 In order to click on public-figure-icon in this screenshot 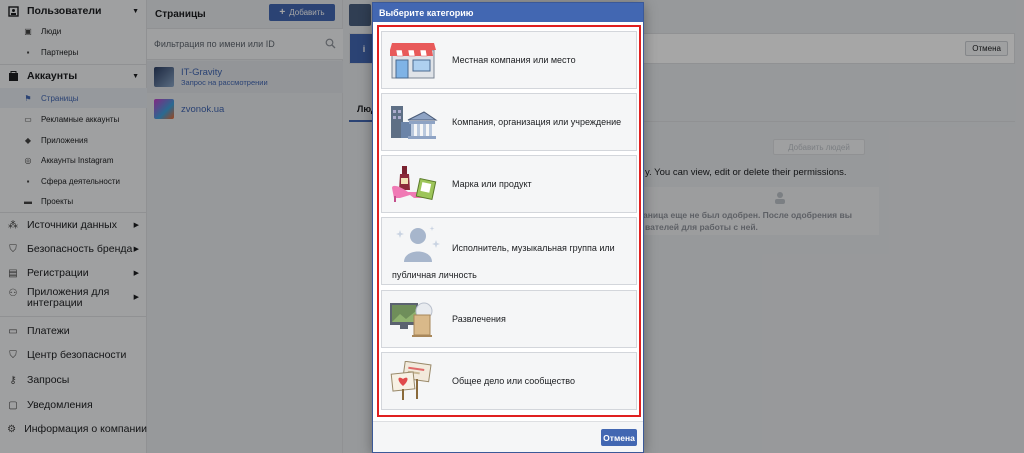, I will do `click(418, 244)`.